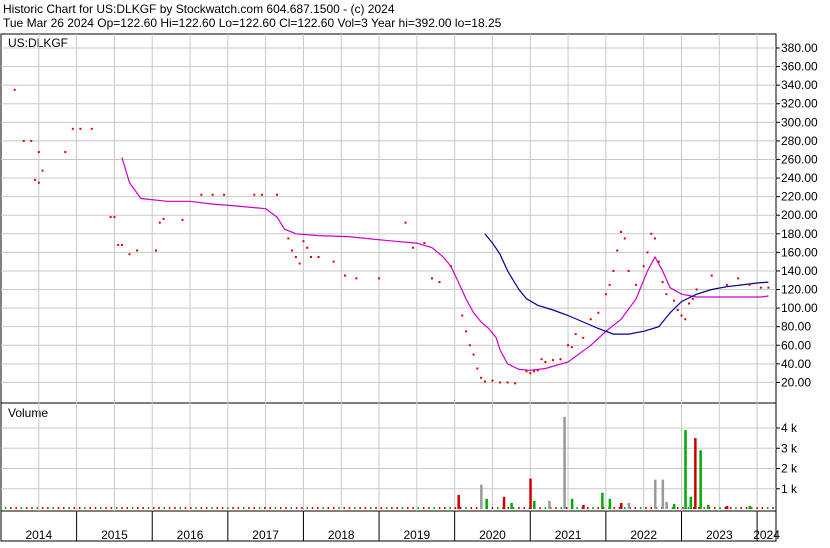  What do you see at coordinates (799, 122) in the screenshot?
I see `price-tick-label: 300.00` at bounding box center [799, 122].